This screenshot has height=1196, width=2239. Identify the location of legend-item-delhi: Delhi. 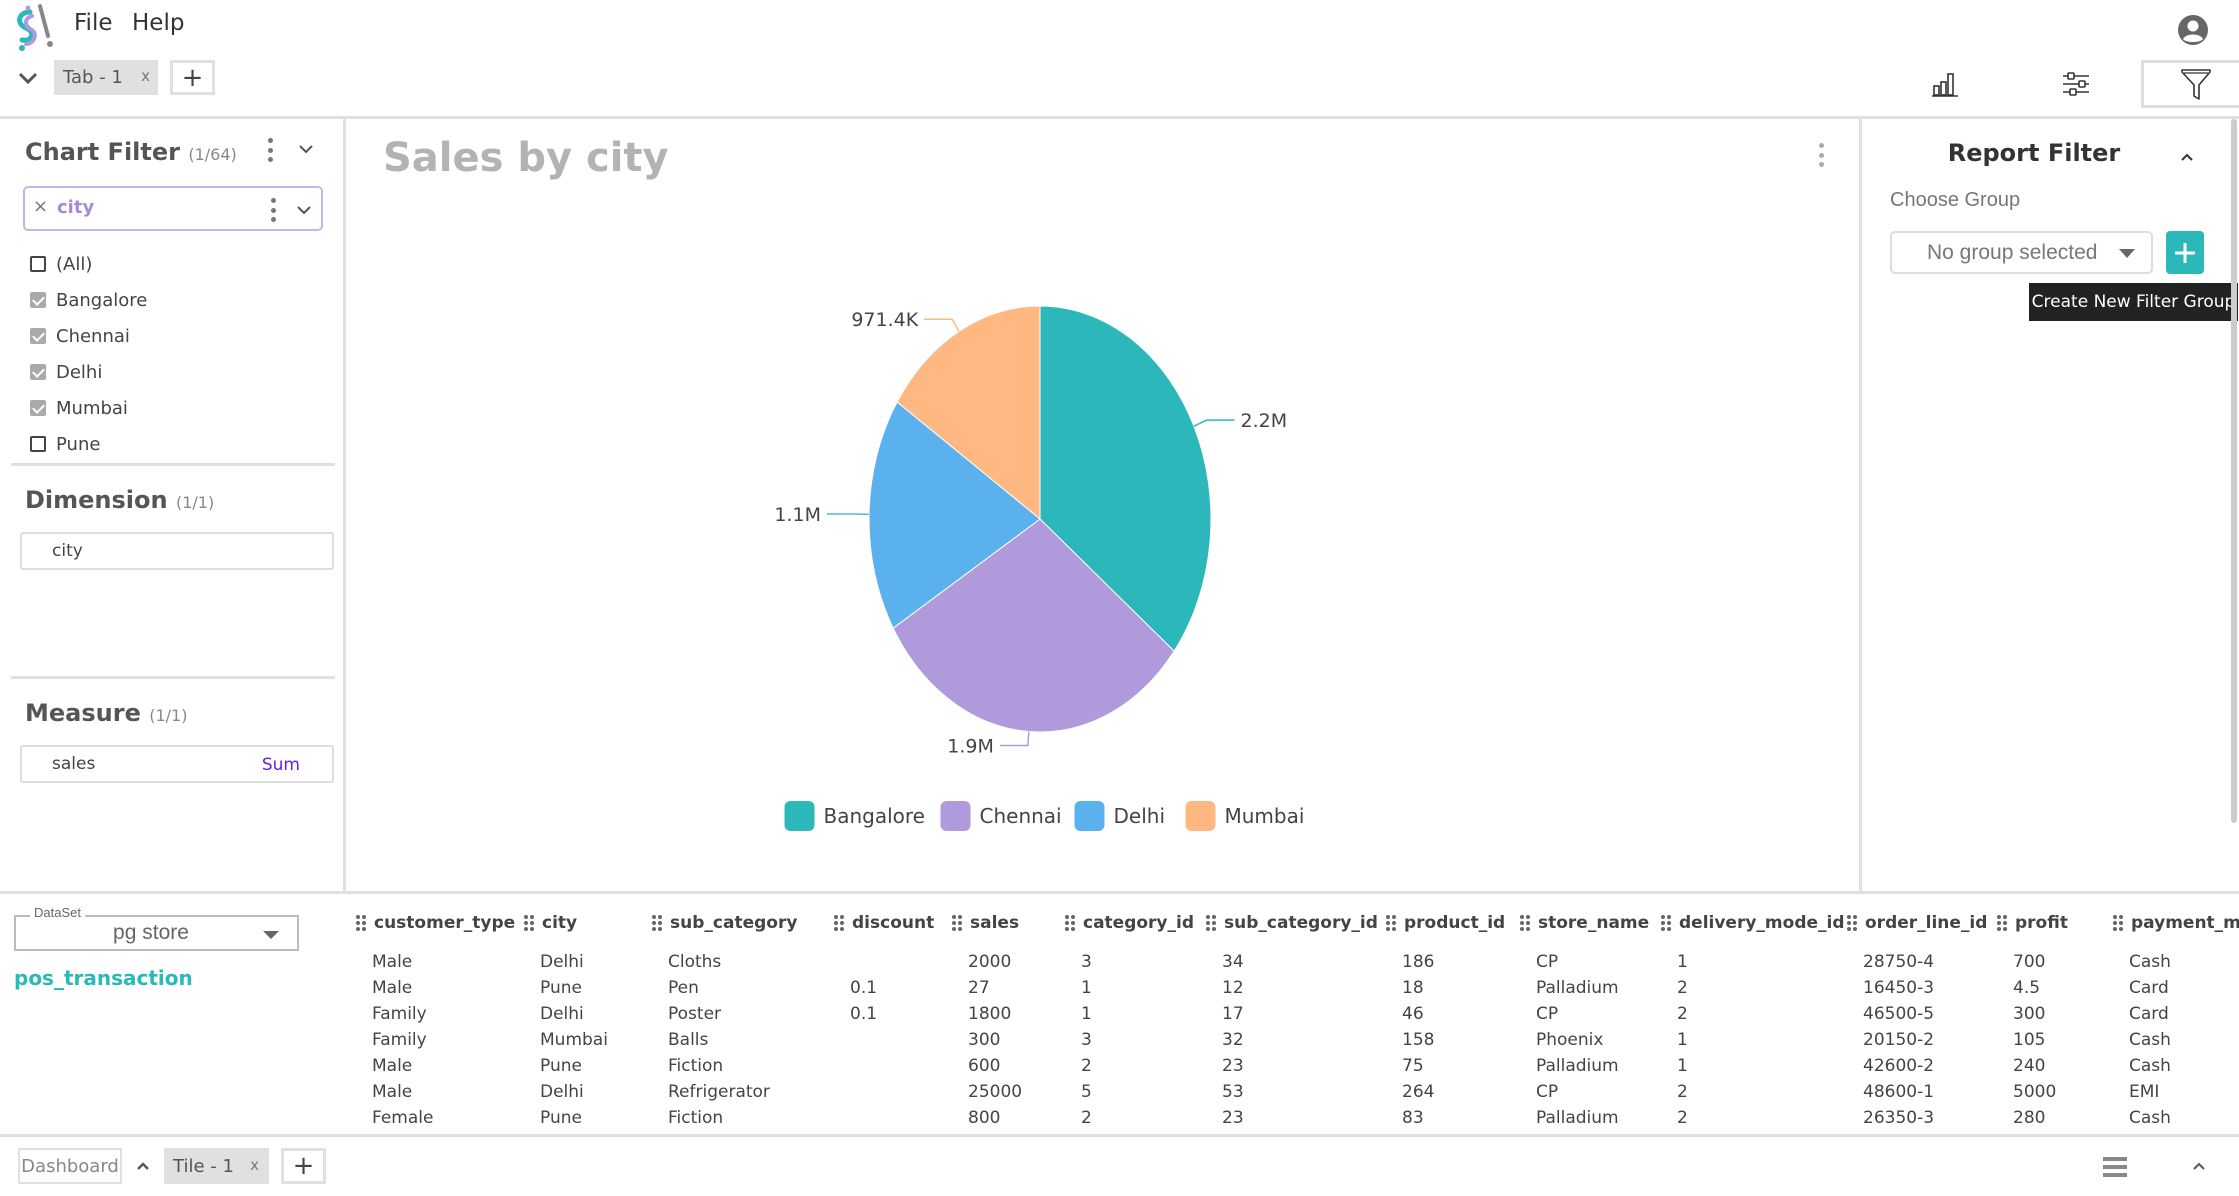
(1120, 816).